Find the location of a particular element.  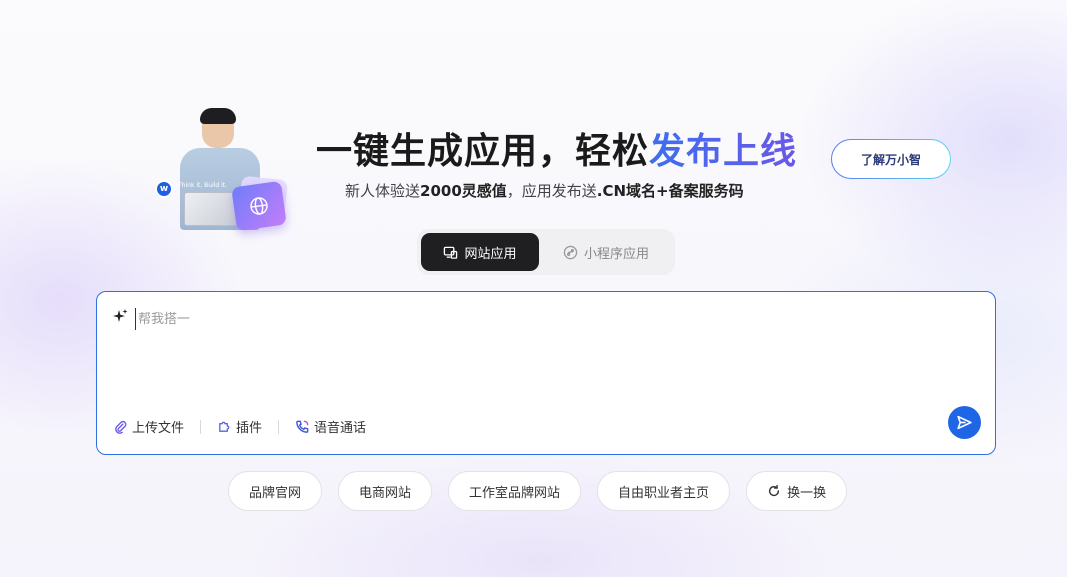

tab-website-app: 网站应用 is located at coordinates (480, 252).